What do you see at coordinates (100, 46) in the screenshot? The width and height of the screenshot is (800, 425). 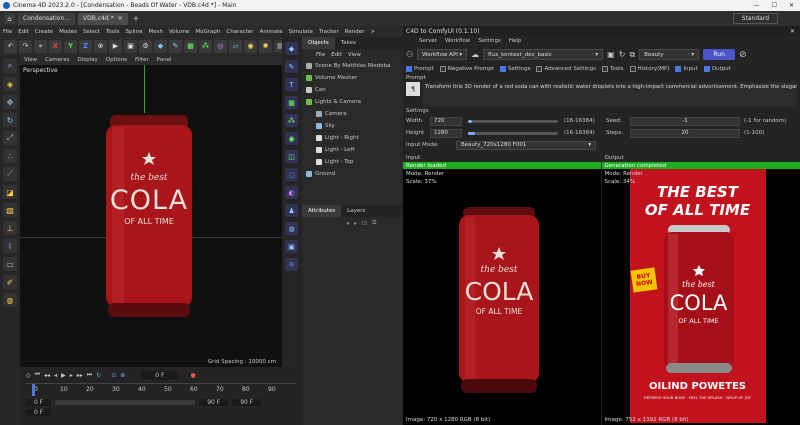 I see `coordinate-system-icon: ⊕` at bounding box center [100, 46].